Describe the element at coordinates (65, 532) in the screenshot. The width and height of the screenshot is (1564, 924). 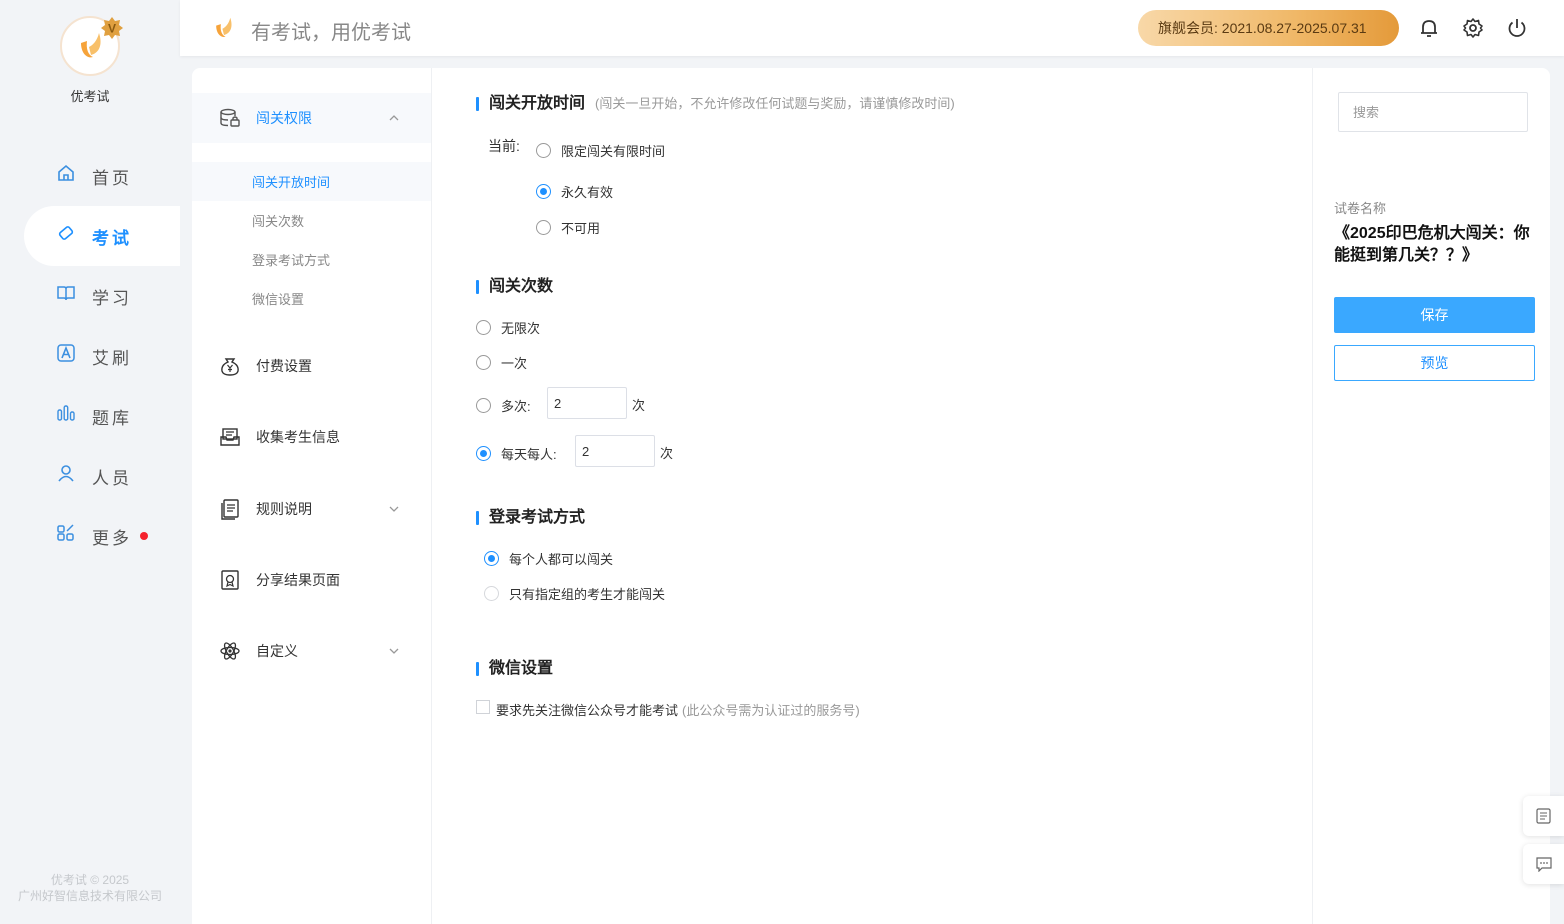
I see `grid-icon` at that location.